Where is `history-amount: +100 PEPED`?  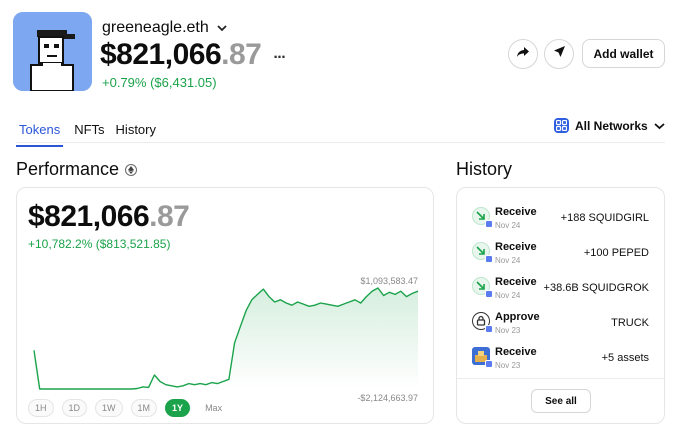
history-amount: +100 PEPED is located at coordinates (616, 253).